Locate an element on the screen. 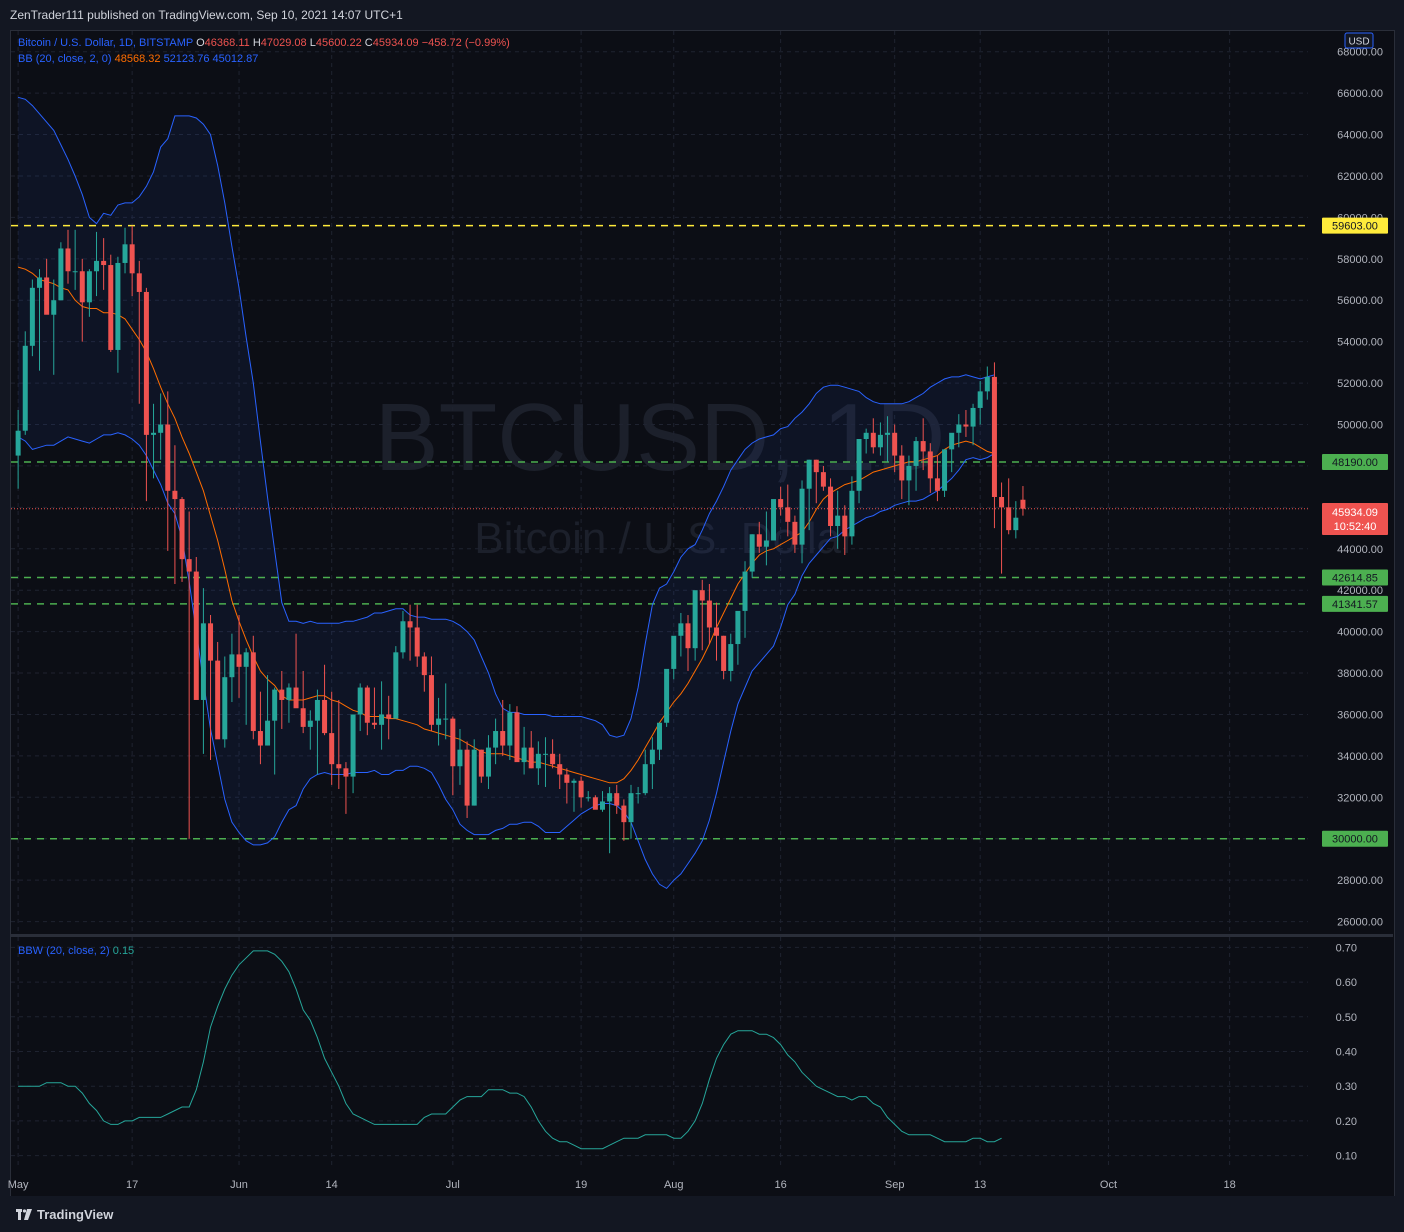 The height and width of the screenshot is (1232, 1404). y-tick-18: 62000.00 is located at coordinates (1360, 177).